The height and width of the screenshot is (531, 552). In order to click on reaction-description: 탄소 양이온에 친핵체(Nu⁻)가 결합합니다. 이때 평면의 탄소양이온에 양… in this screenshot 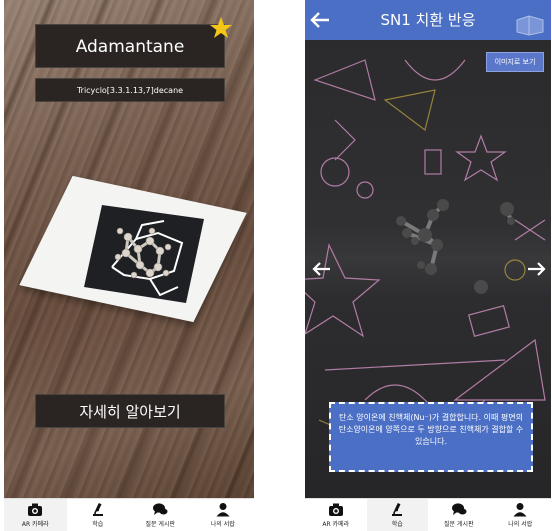, I will do `click(431, 437)`.